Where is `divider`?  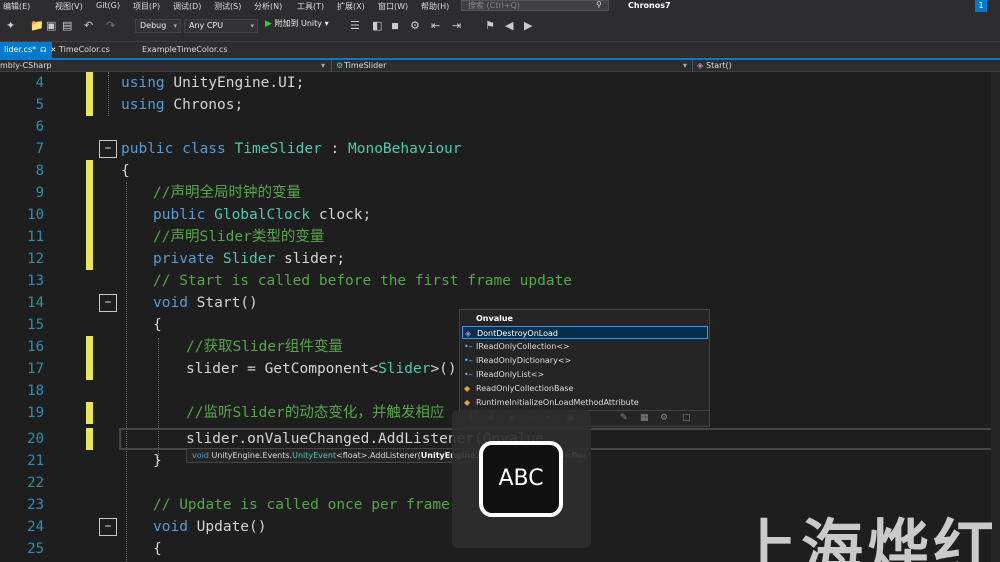
divider is located at coordinates (331, 66).